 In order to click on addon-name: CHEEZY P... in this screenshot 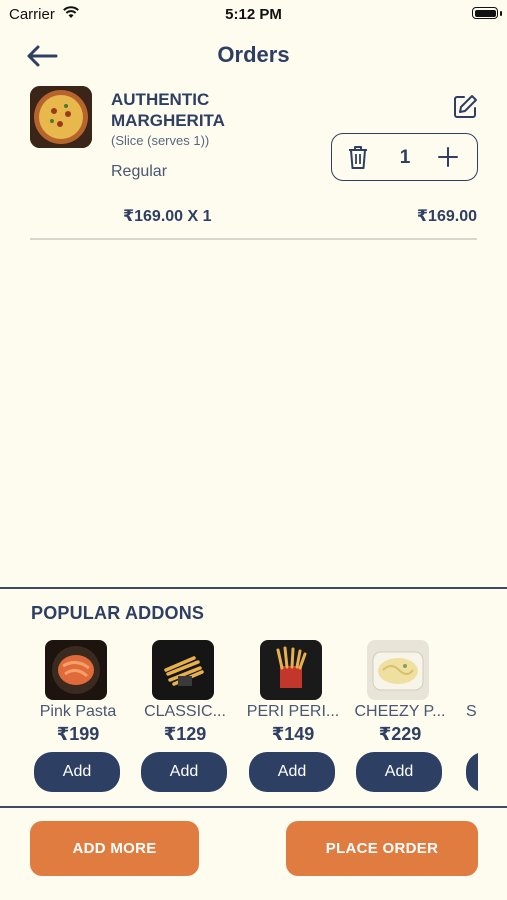, I will do `click(400, 711)`.